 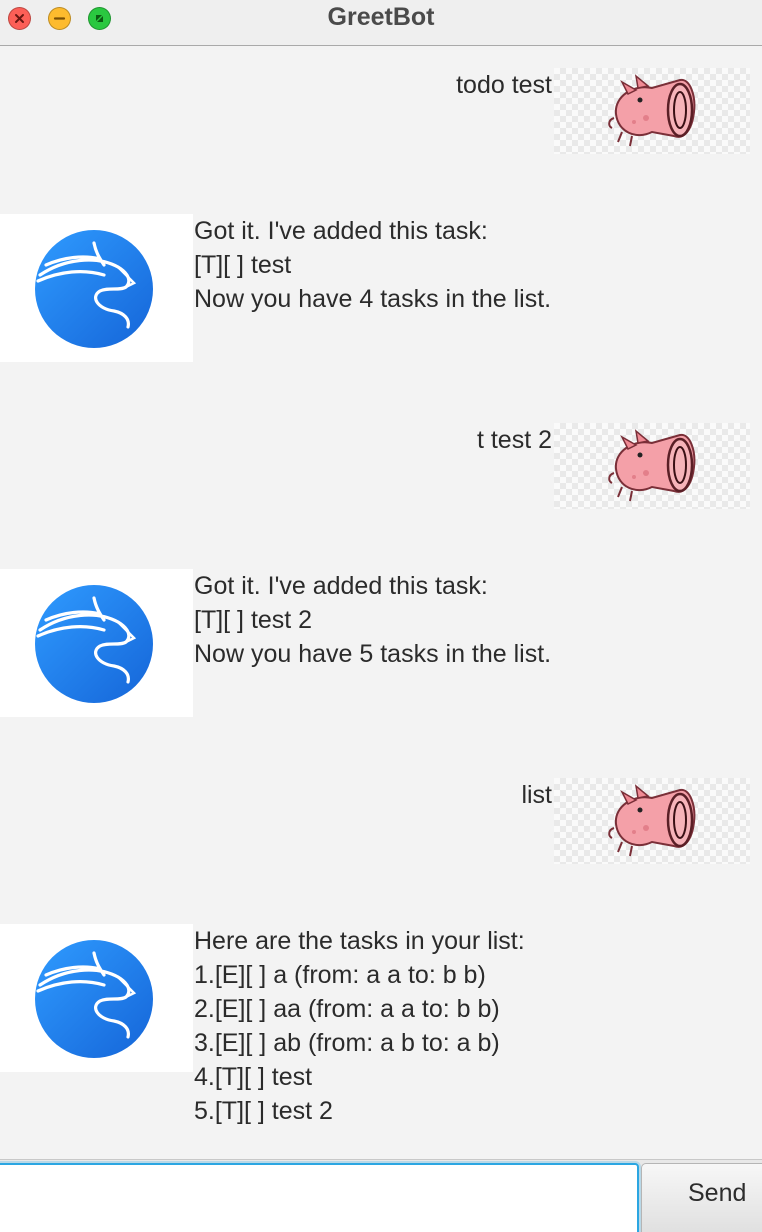 What do you see at coordinates (381, 113) in the screenshot?
I see `user-message: todo test` at bounding box center [381, 113].